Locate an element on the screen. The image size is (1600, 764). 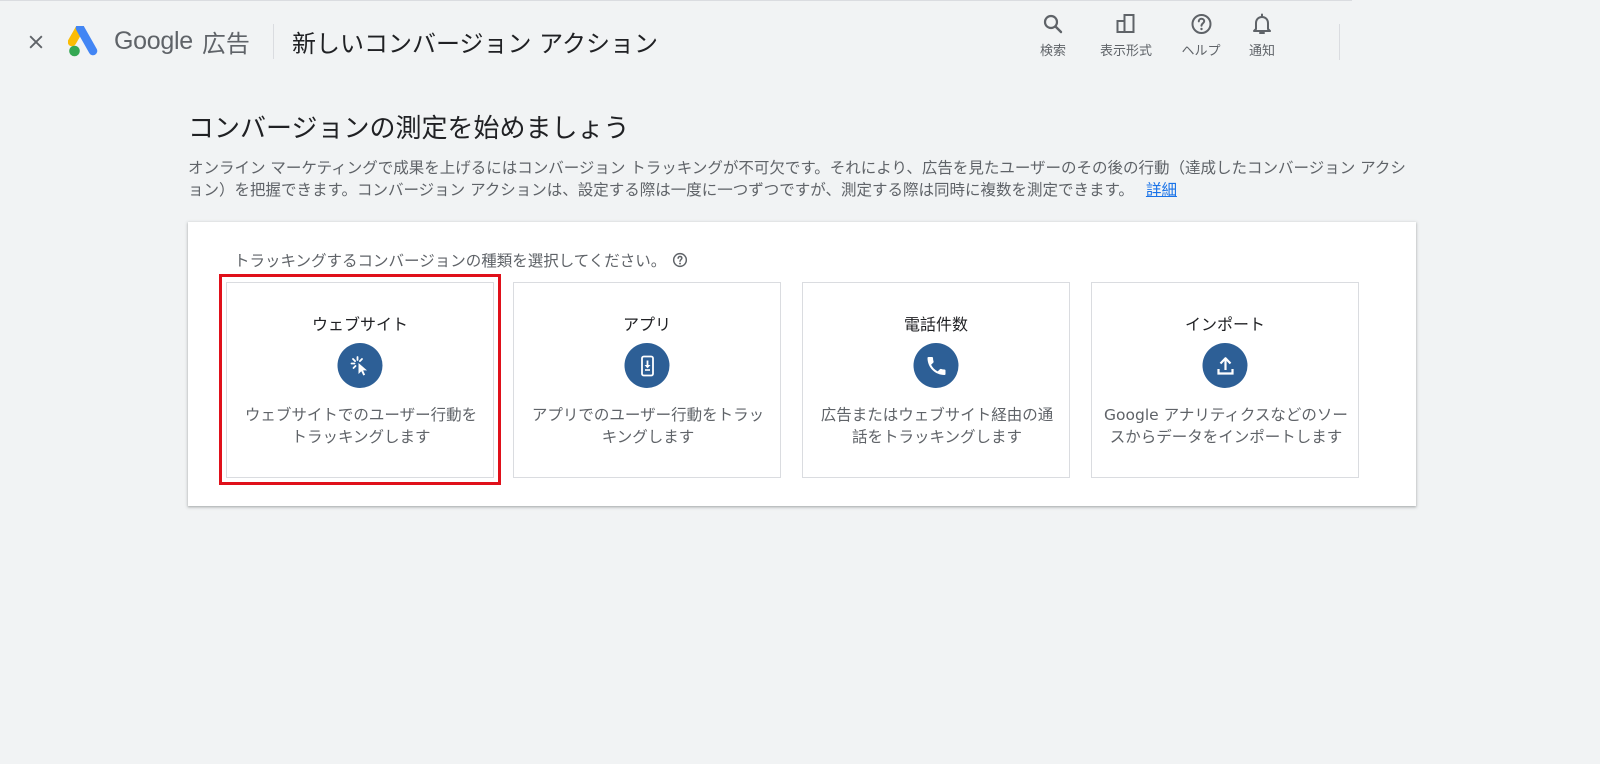
option-title: ウェブサイト is located at coordinates (359, 324).